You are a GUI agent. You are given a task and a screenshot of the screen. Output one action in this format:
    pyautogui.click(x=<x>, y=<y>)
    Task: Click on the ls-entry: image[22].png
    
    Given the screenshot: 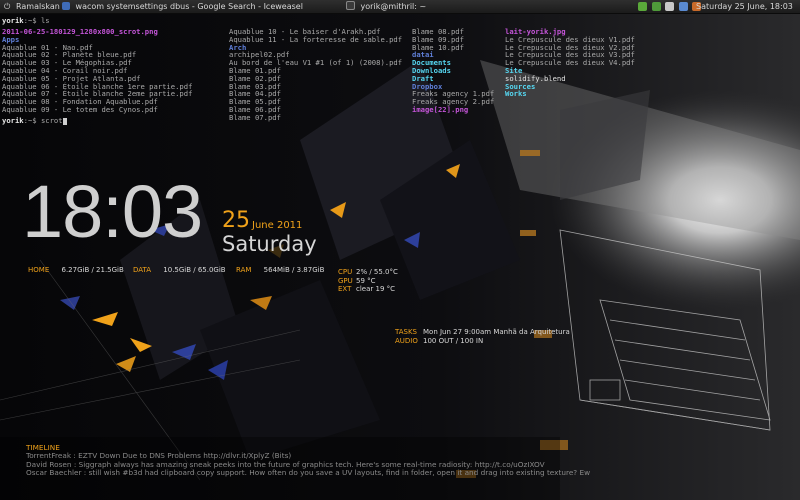 What is the action you would take?
    pyautogui.click(x=440, y=109)
    